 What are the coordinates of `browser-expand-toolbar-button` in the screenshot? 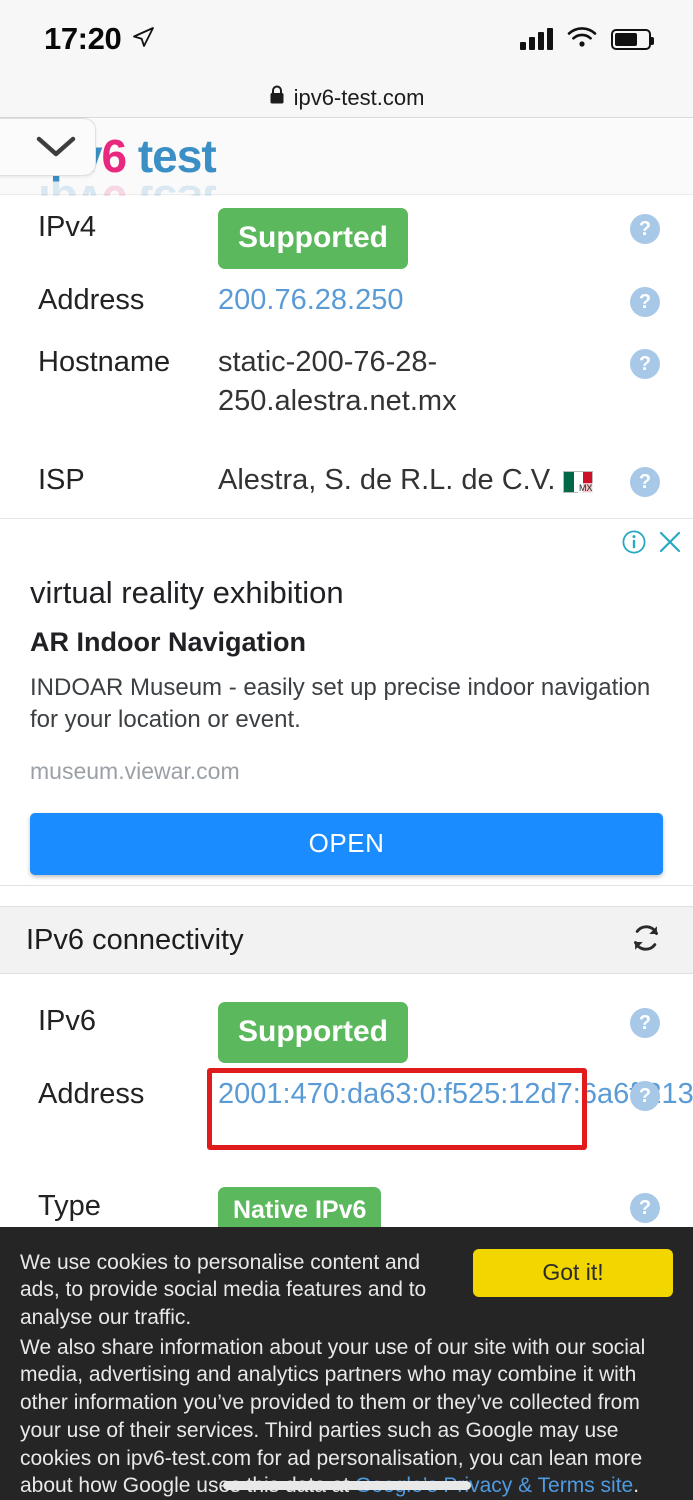 It's located at (48, 147).